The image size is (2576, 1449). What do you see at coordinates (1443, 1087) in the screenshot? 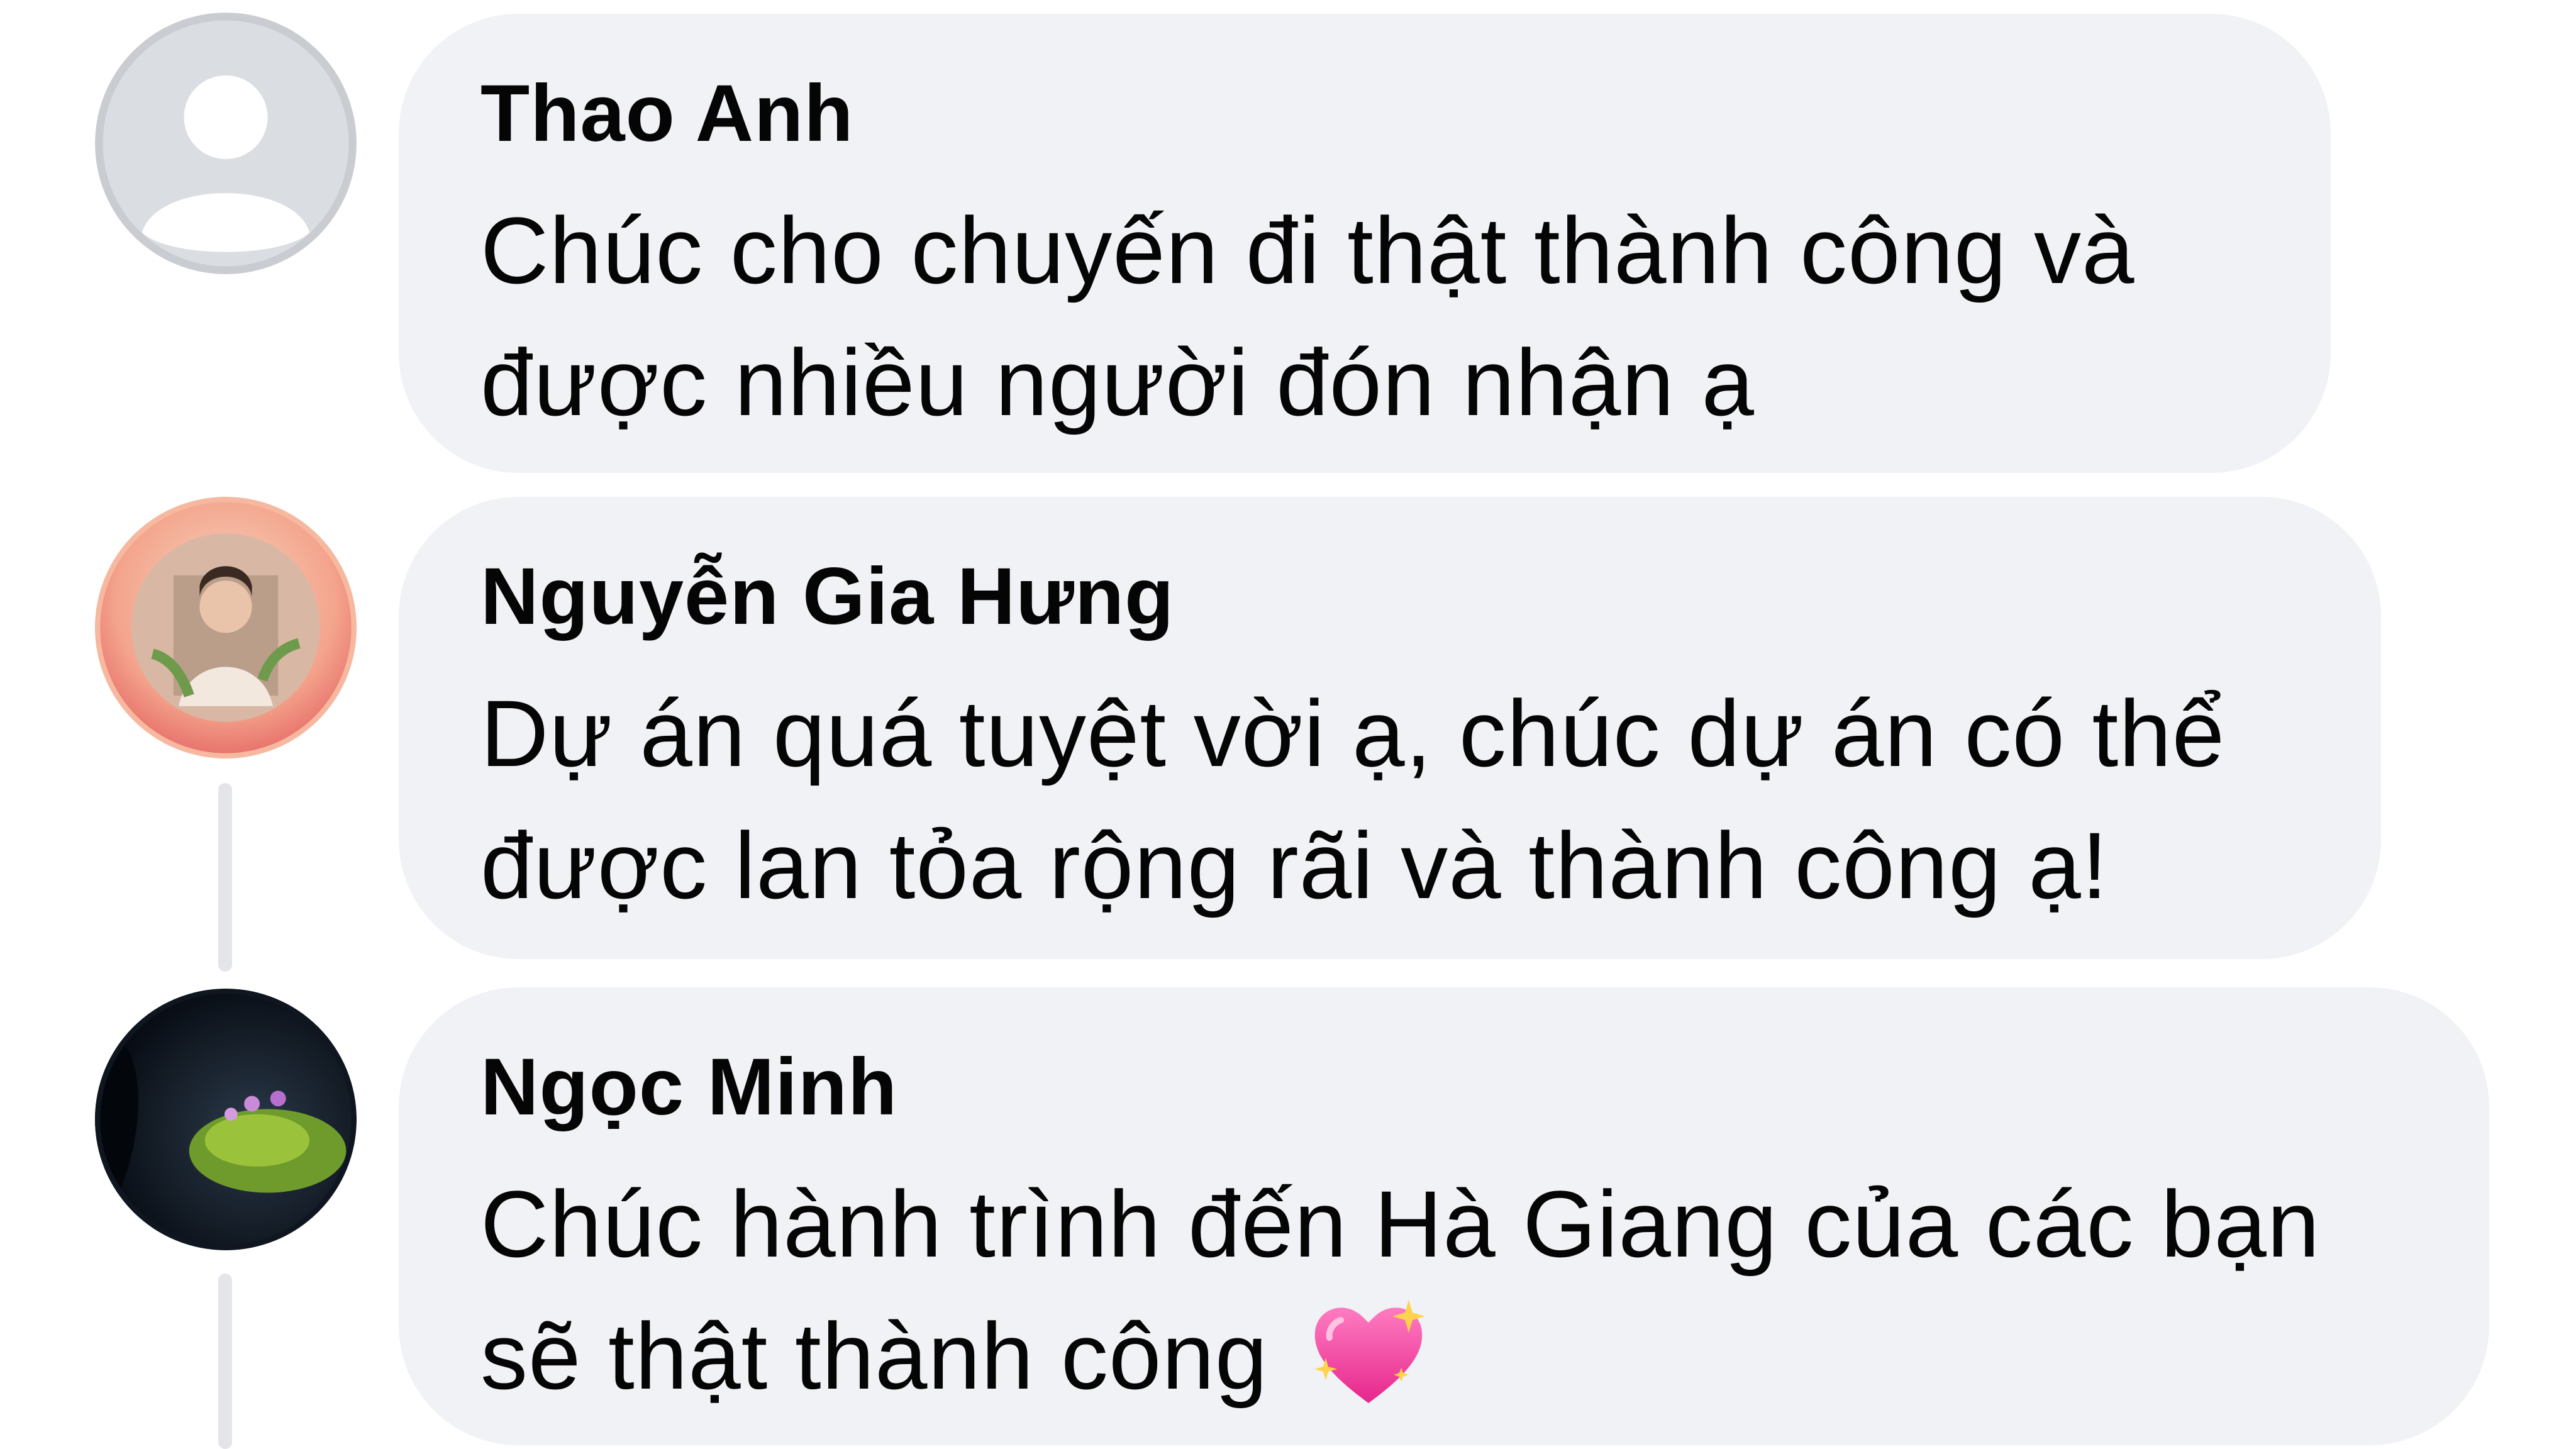
I see `comment-author: Ngọc Minh` at bounding box center [1443, 1087].